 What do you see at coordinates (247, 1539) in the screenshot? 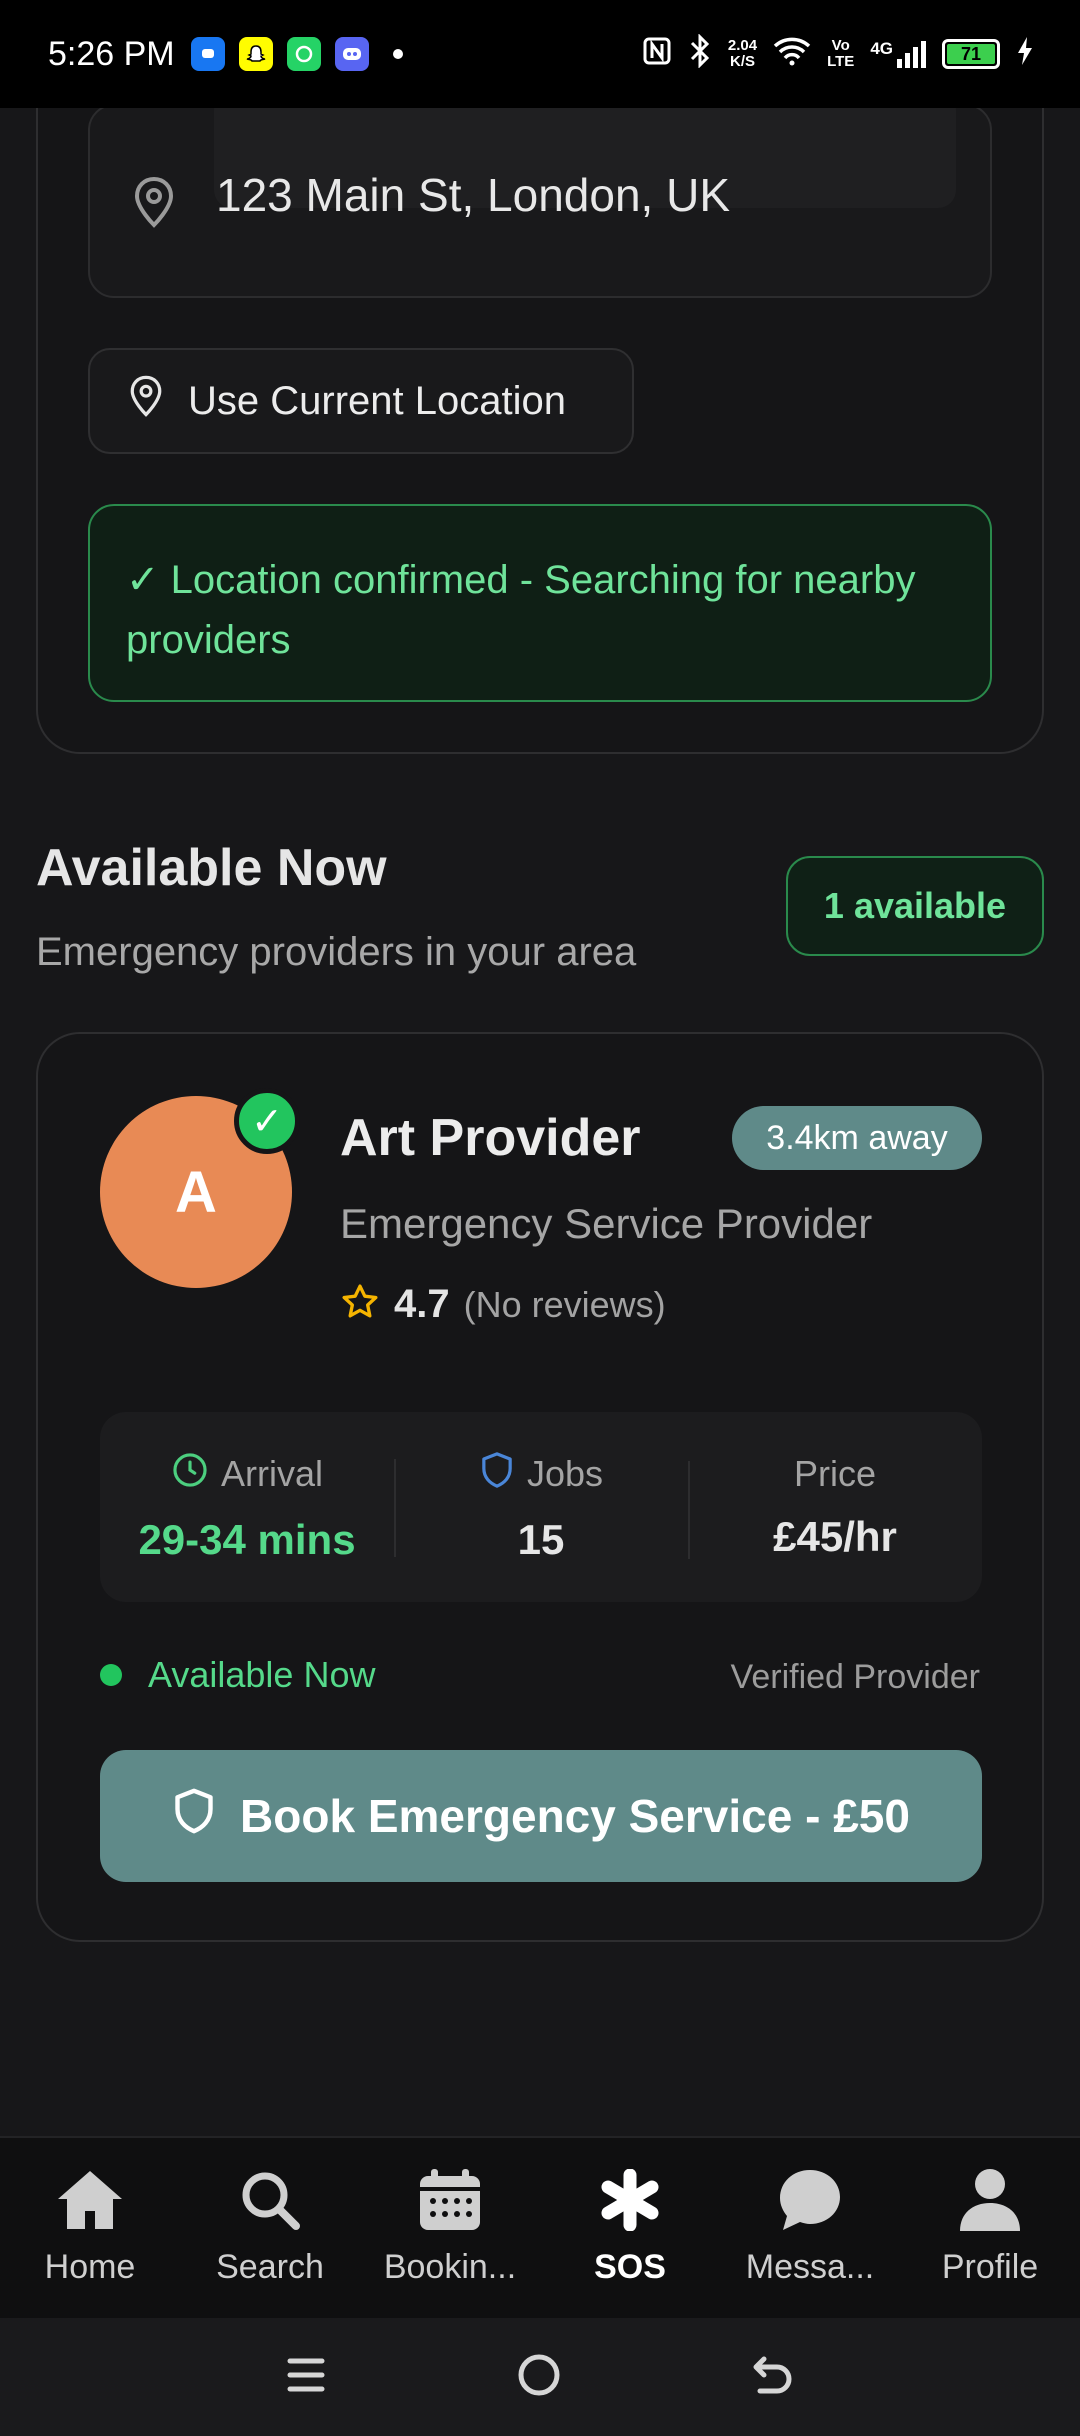
I see `arrival-value: 29-34 mins` at bounding box center [247, 1539].